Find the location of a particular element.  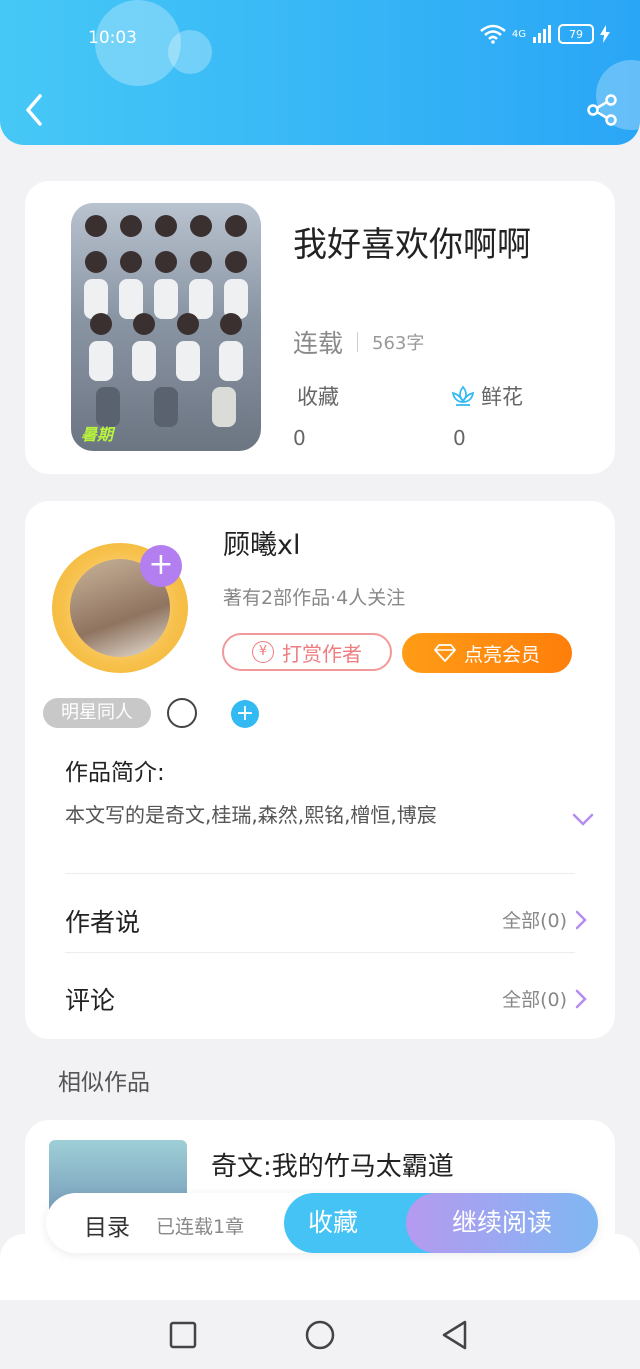

serial-status: 连载 is located at coordinates (318, 343).